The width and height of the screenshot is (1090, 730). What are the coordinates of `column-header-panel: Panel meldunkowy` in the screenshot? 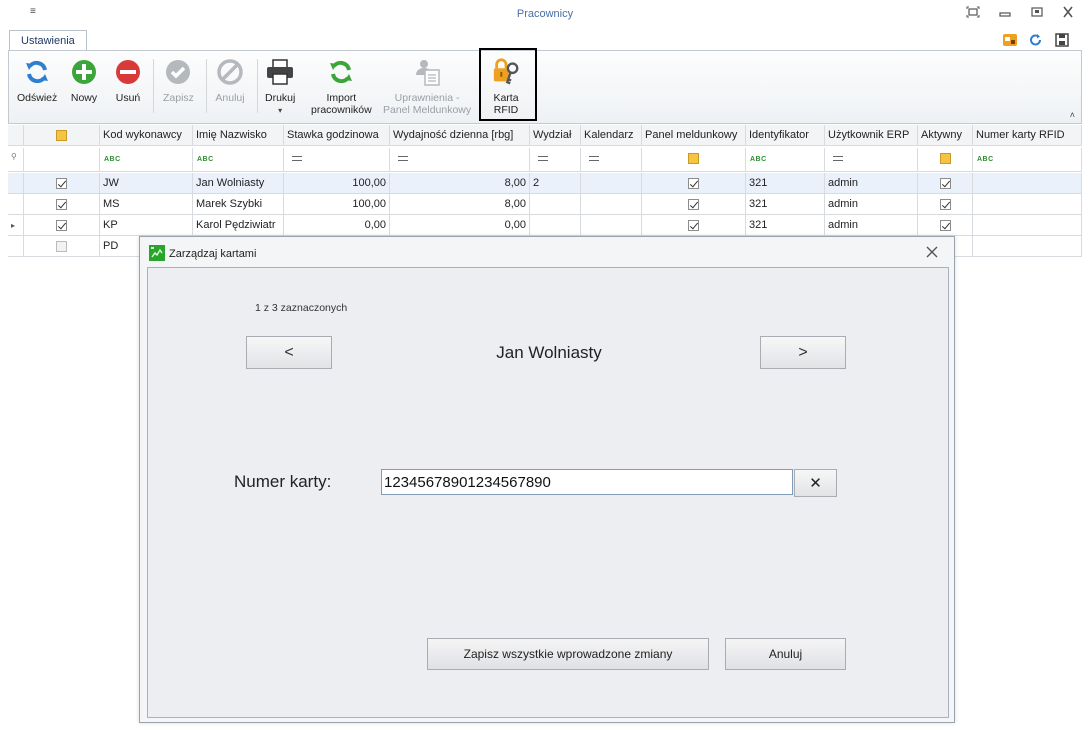 It's located at (694, 135).